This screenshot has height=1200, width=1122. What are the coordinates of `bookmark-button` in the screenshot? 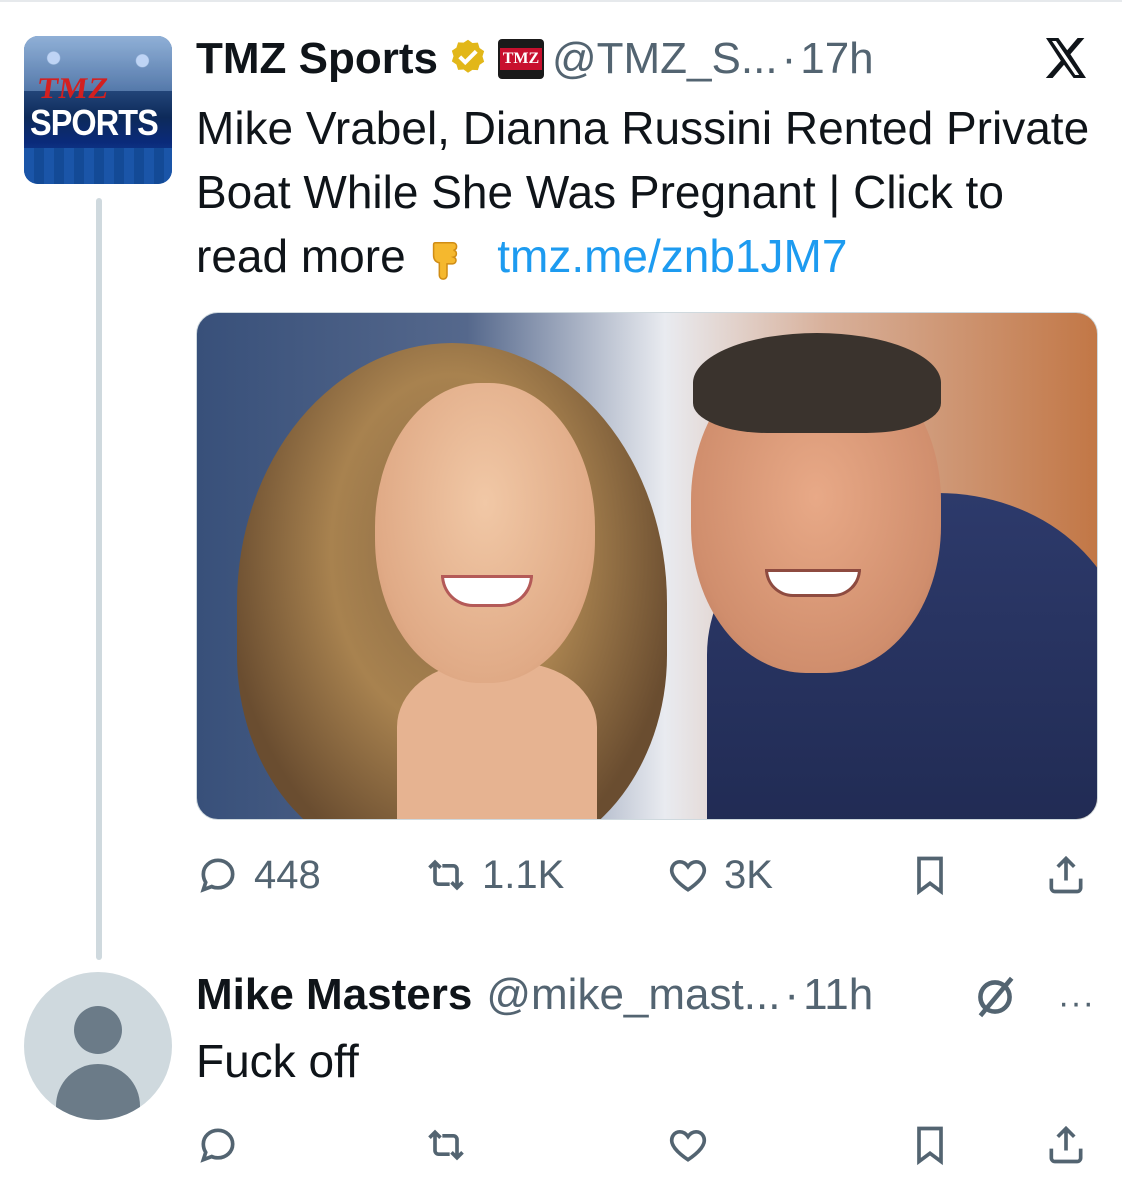 It's located at (930, 875).